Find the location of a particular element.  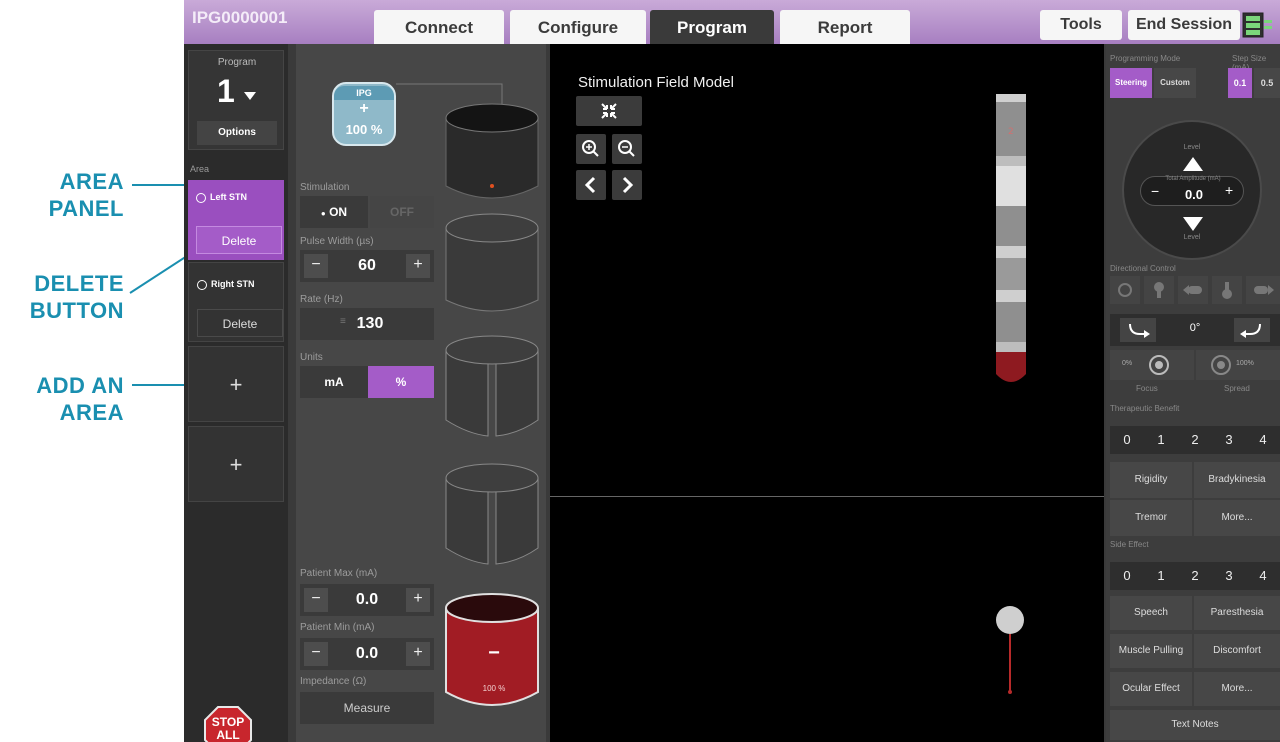

stimulation-off-button: OFF is located at coordinates (402, 212).